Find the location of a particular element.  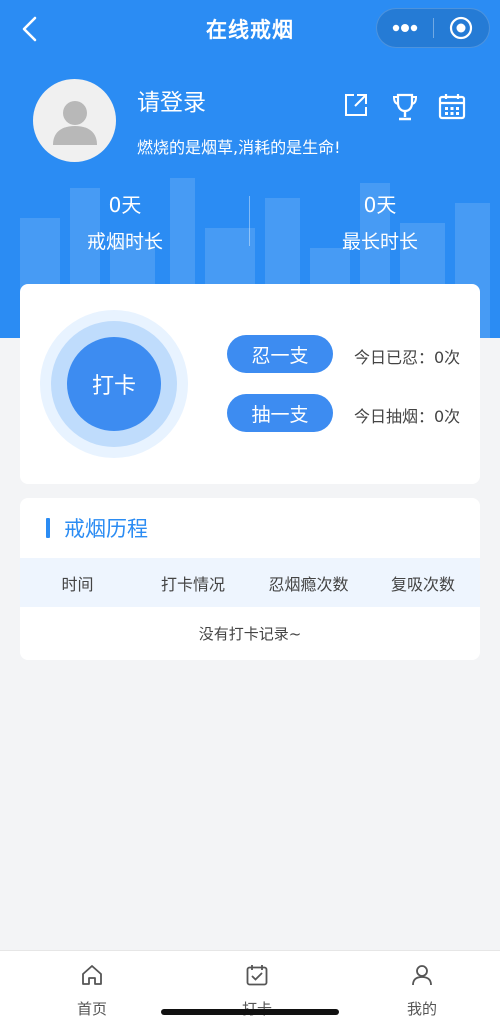

home-indicator is located at coordinates (250, 1012).